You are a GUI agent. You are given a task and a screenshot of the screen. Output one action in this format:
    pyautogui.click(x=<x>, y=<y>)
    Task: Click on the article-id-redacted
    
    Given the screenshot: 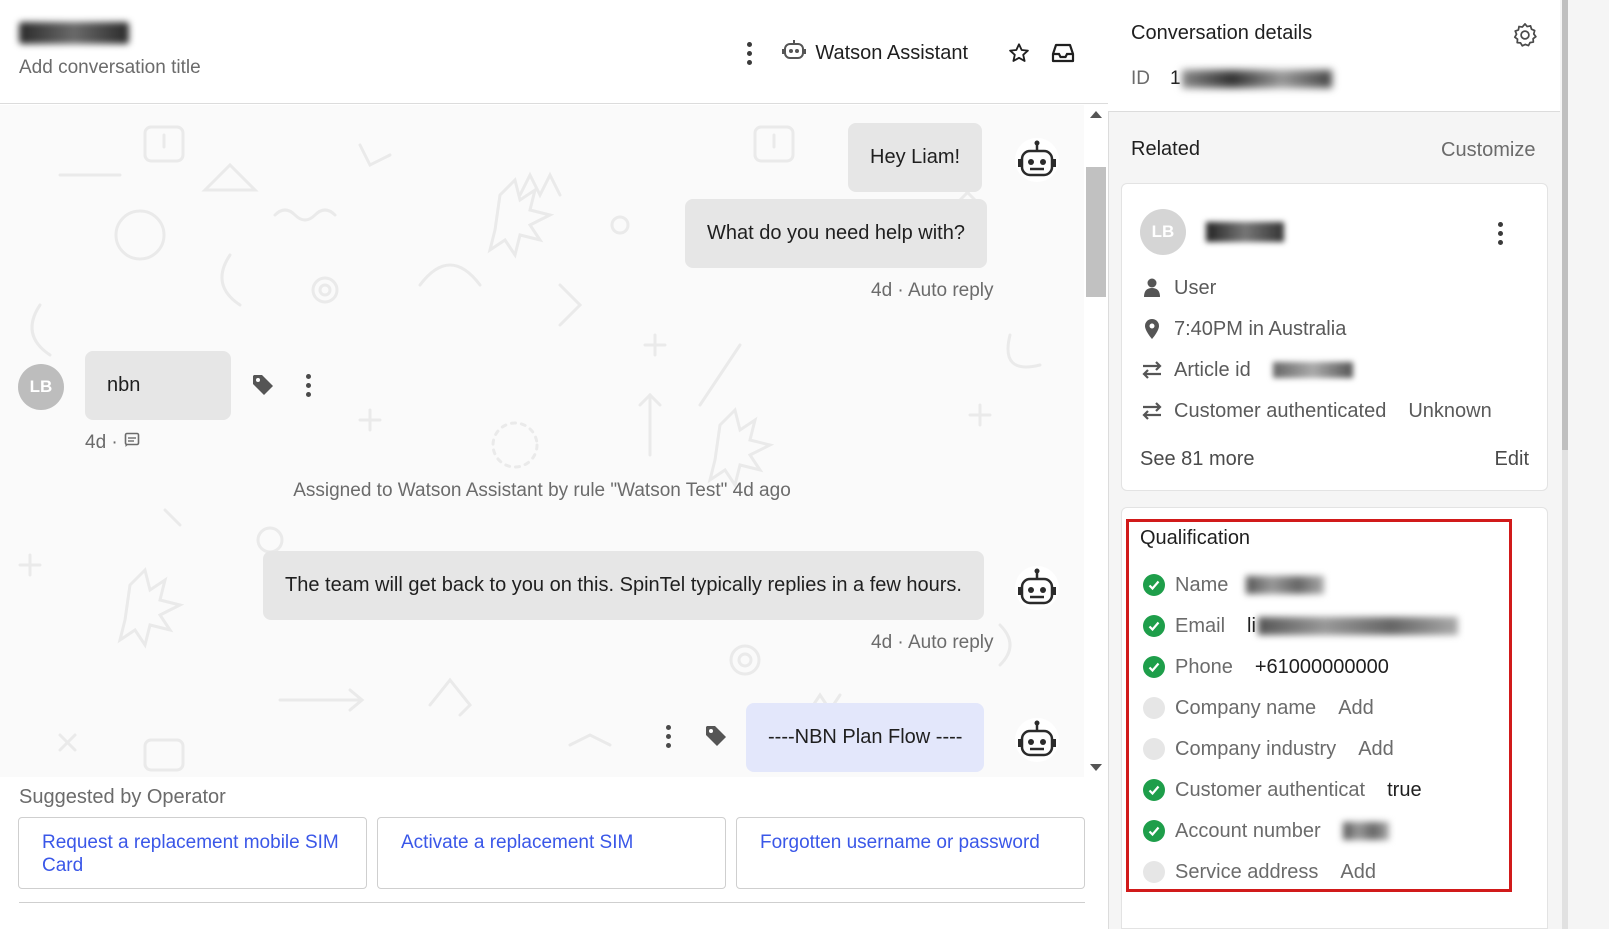 What is the action you would take?
    pyautogui.click(x=1312, y=370)
    